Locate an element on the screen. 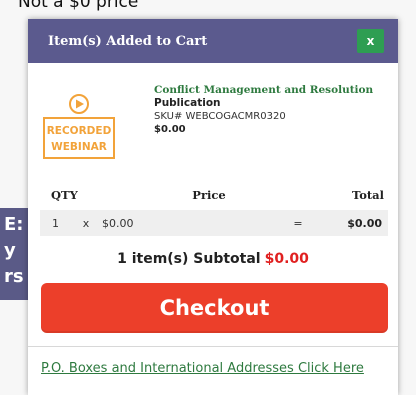 This screenshot has height=395, width=416. background-left-char: rs is located at coordinates (14, 276).